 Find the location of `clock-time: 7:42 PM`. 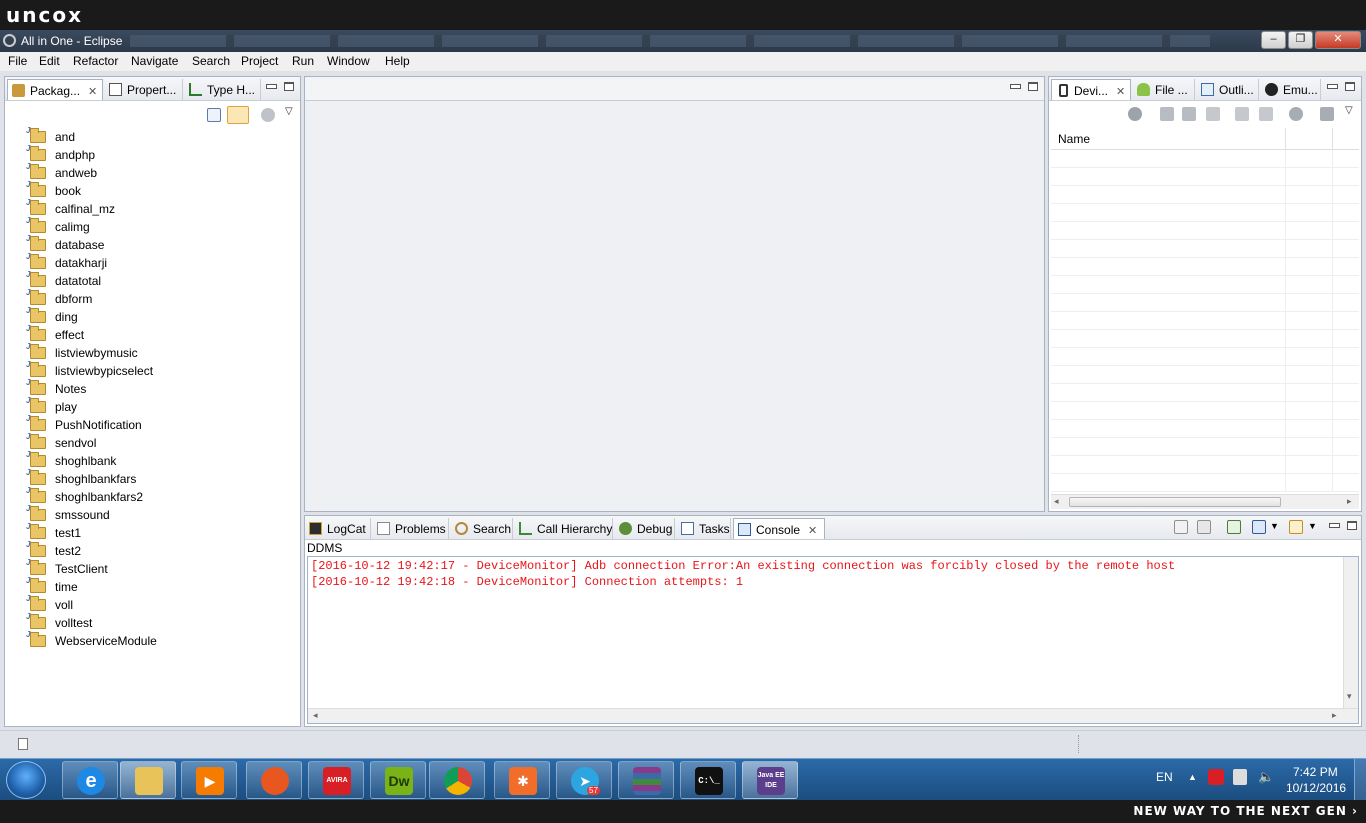

clock-time: 7:42 PM is located at coordinates (1315, 772).